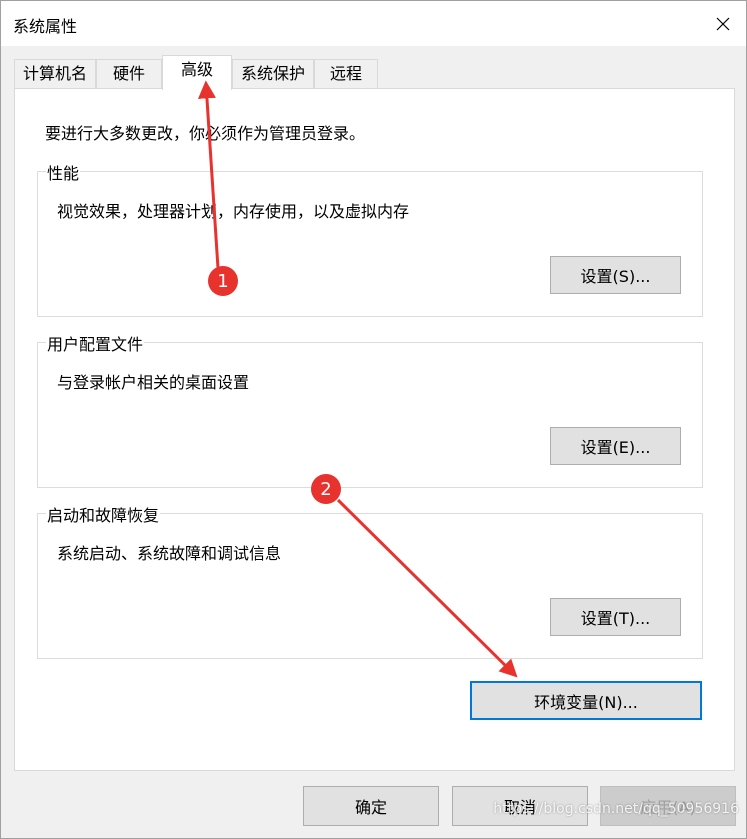 This screenshot has height=839, width=747. Describe the element at coordinates (205, 133) in the screenshot. I see `admin-notice: 要进行大多数更改，你必须作为管理员登录。` at that location.